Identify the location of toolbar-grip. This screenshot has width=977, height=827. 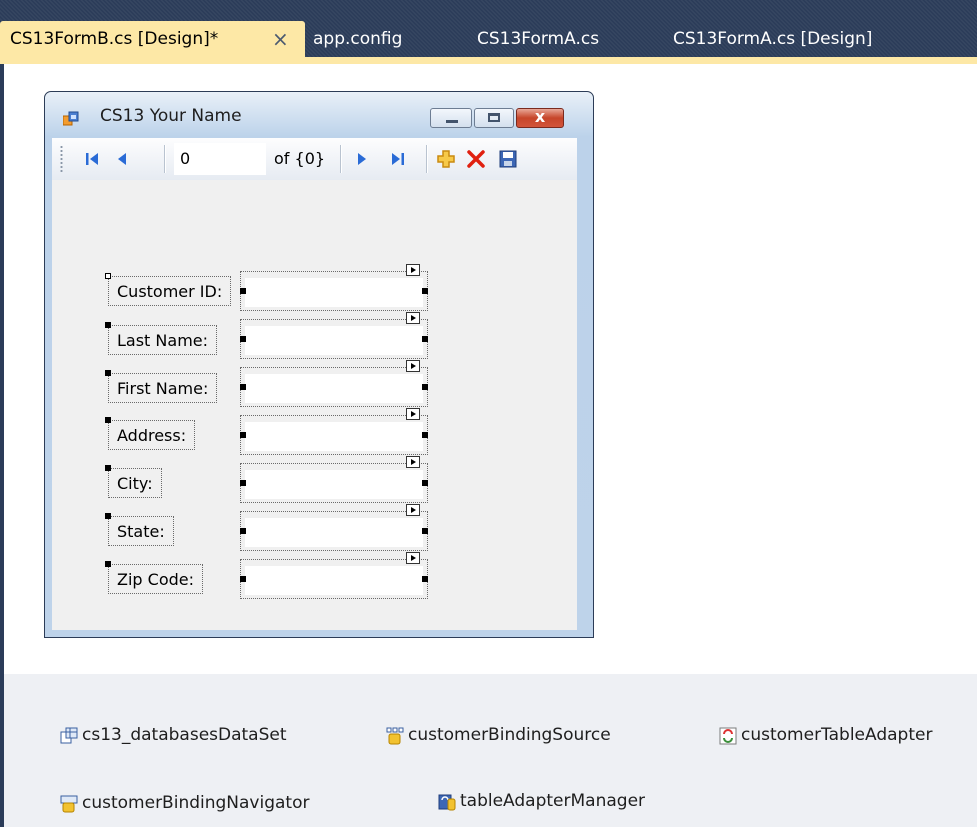
(61, 159).